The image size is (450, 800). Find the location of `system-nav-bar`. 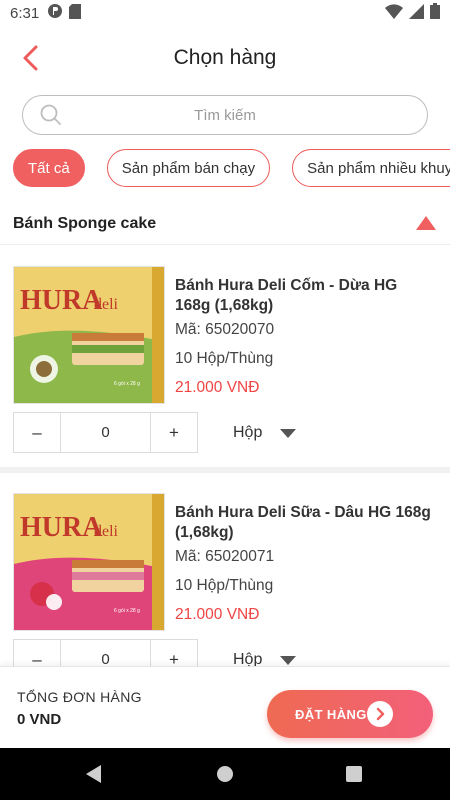

system-nav-bar is located at coordinates (225, 774).